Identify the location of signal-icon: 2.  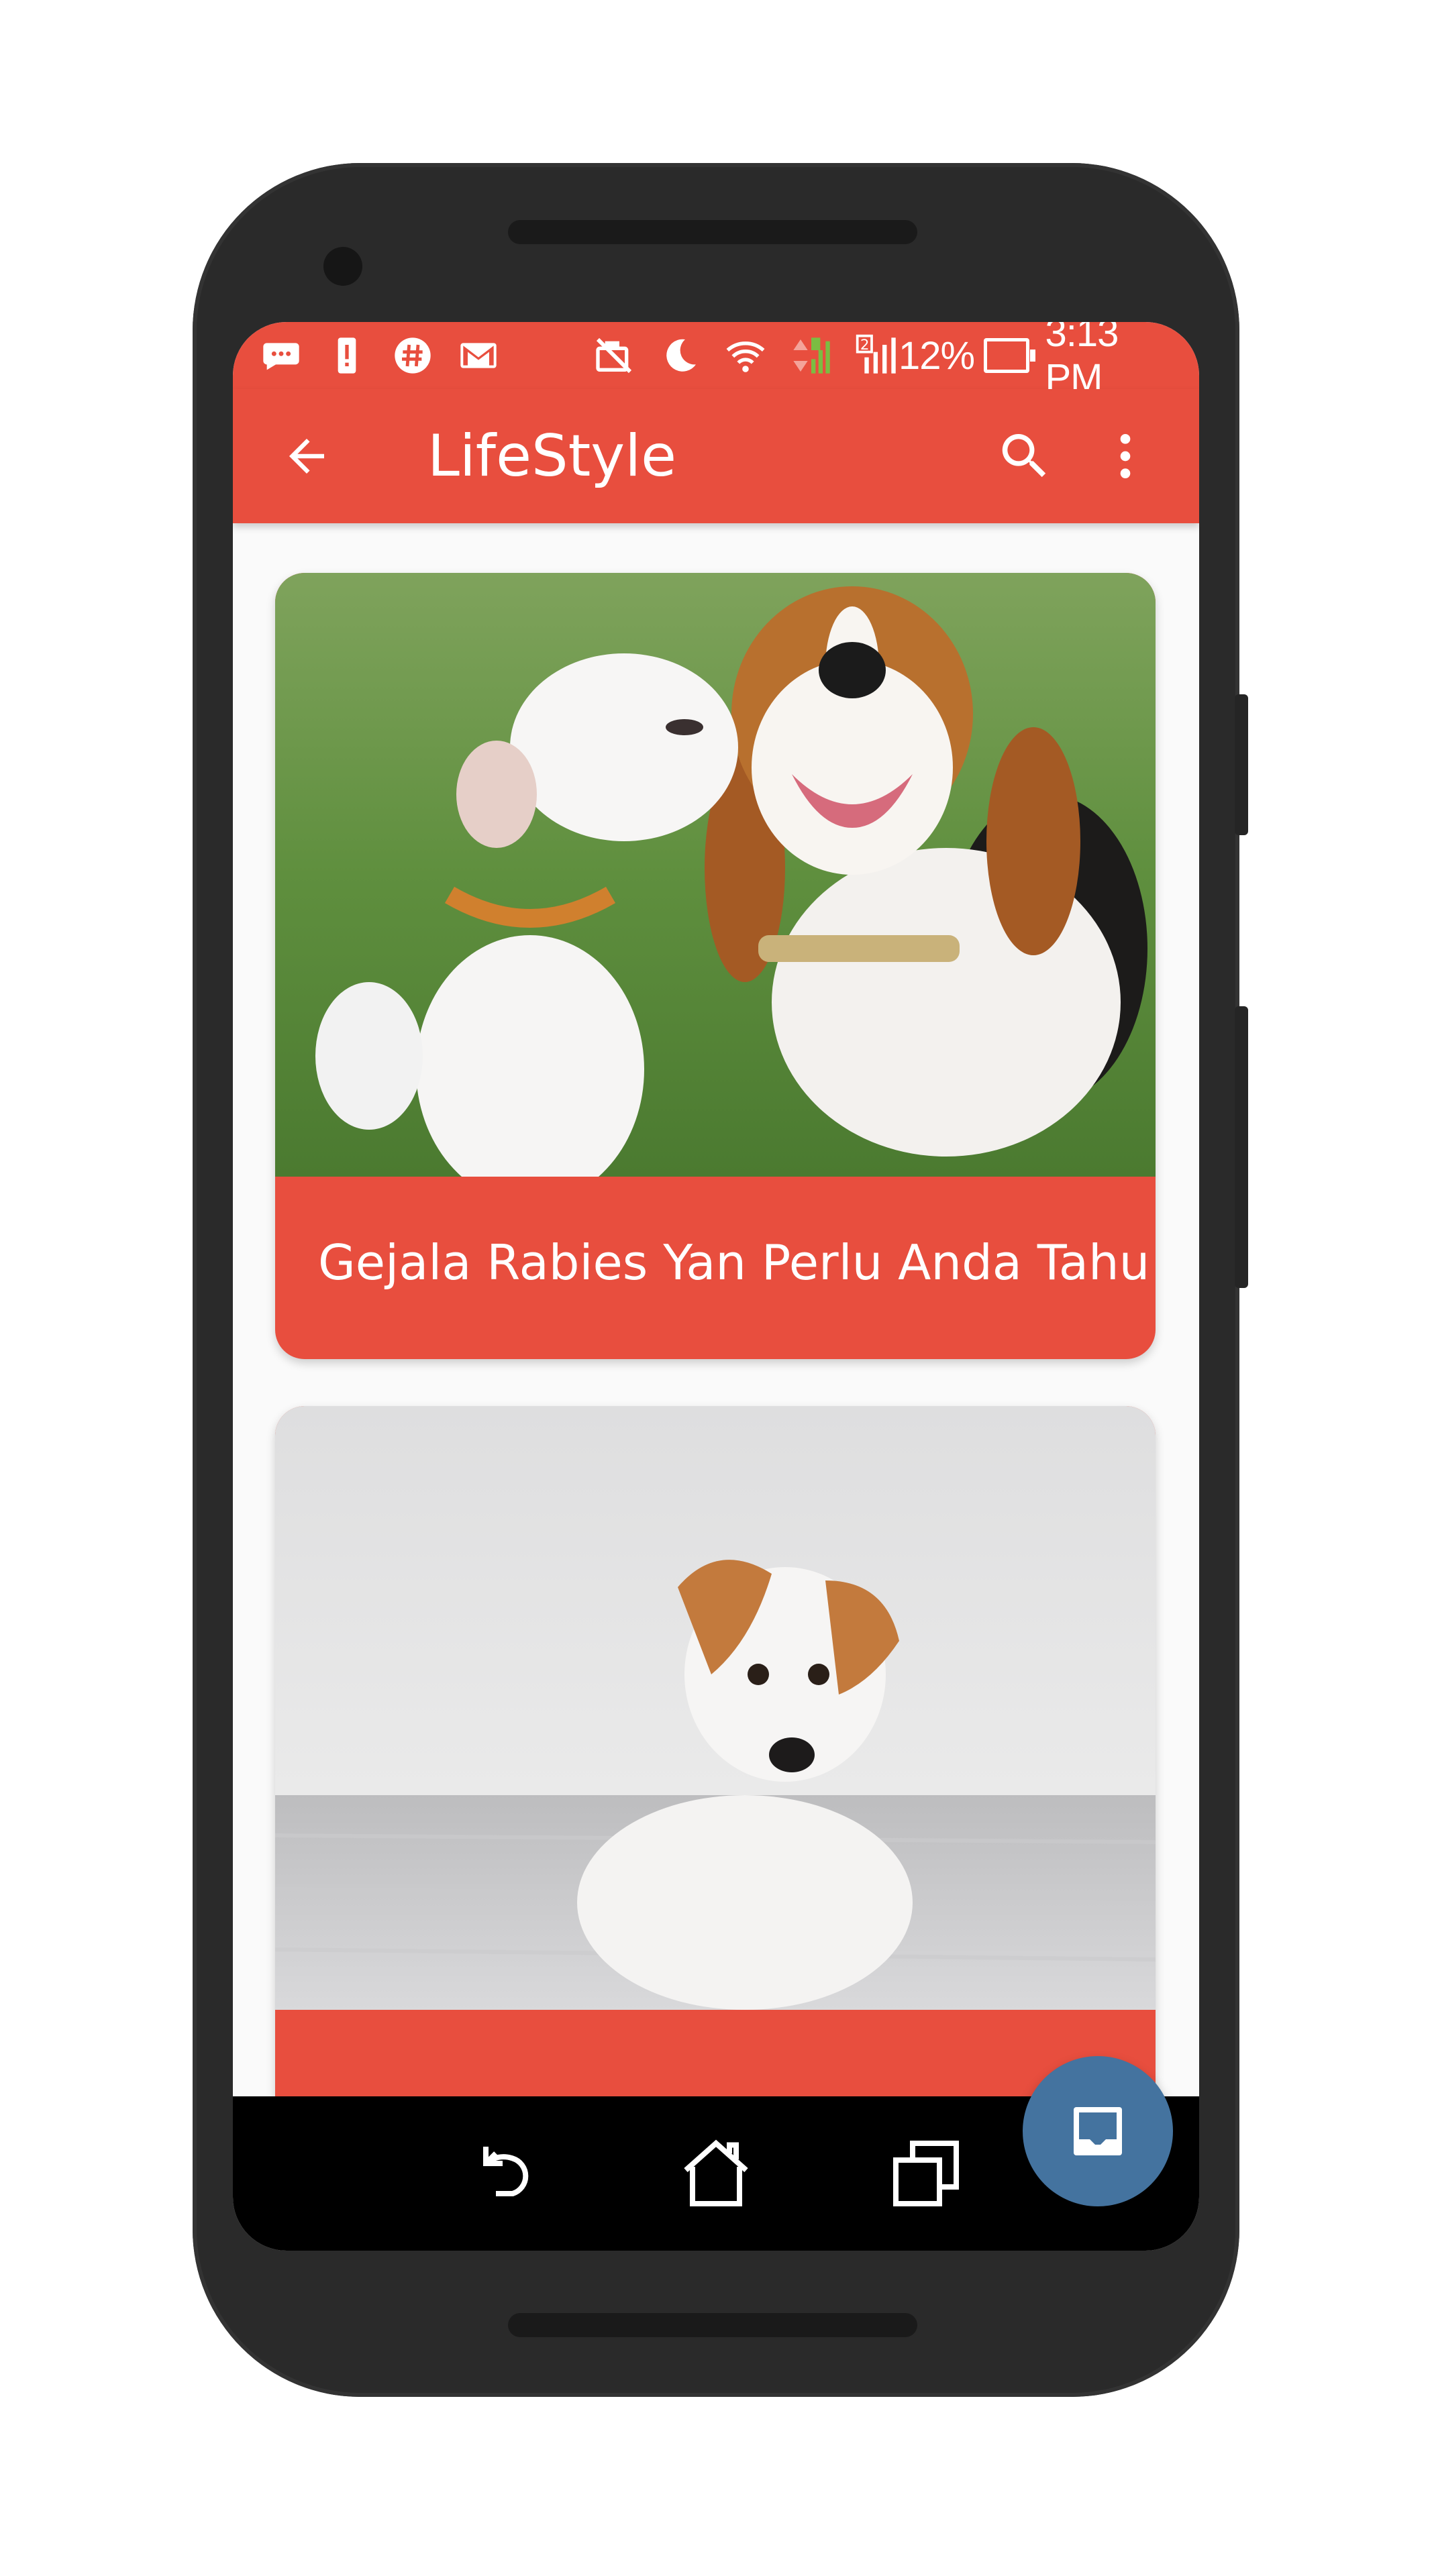
(877, 355).